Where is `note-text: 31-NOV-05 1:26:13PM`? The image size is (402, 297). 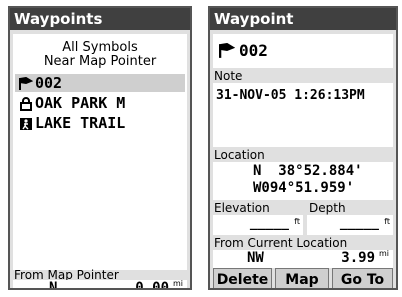
note-text: 31-NOV-05 1:26:13PM is located at coordinates (290, 95).